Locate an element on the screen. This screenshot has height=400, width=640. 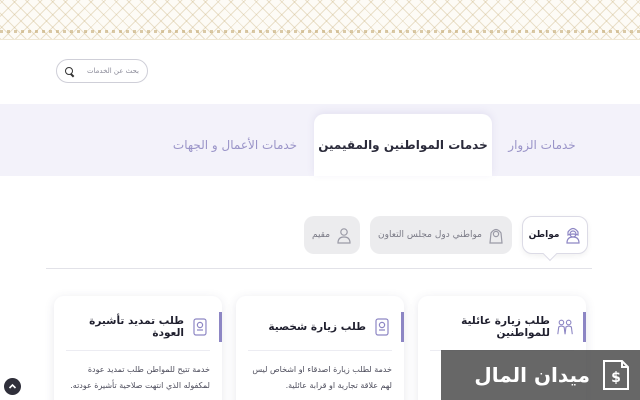
segment-gcc-citizens-label: مواطني دول مجلس التعاون is located at coordinates (430, 235).